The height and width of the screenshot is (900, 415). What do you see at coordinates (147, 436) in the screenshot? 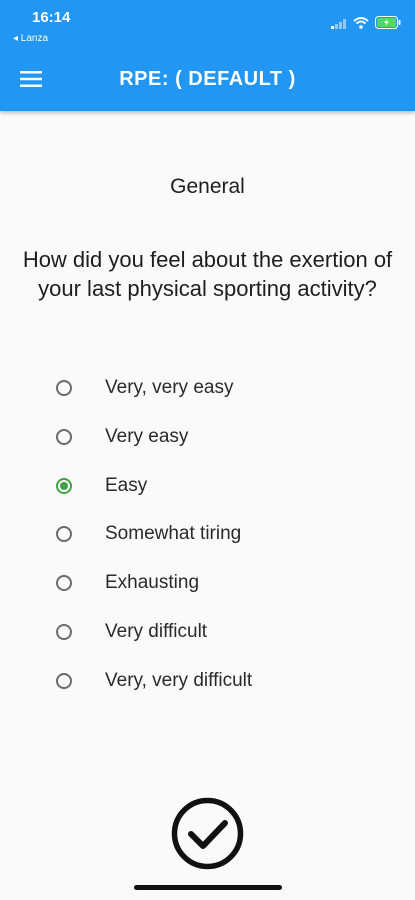
I see `option-label: Very easy` at bounding box center [147, 436].